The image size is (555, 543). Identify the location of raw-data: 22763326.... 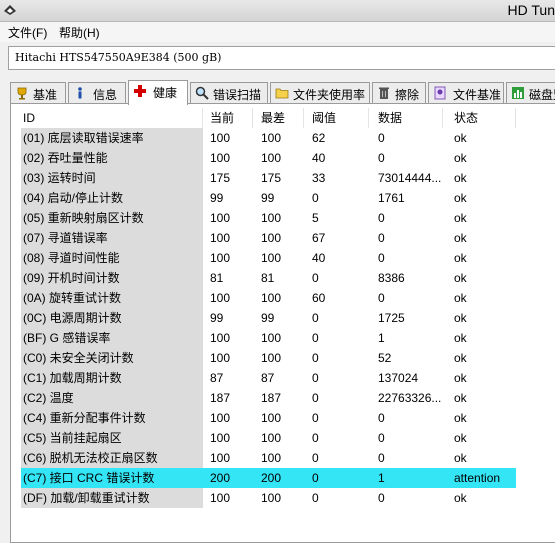
(410, 398).